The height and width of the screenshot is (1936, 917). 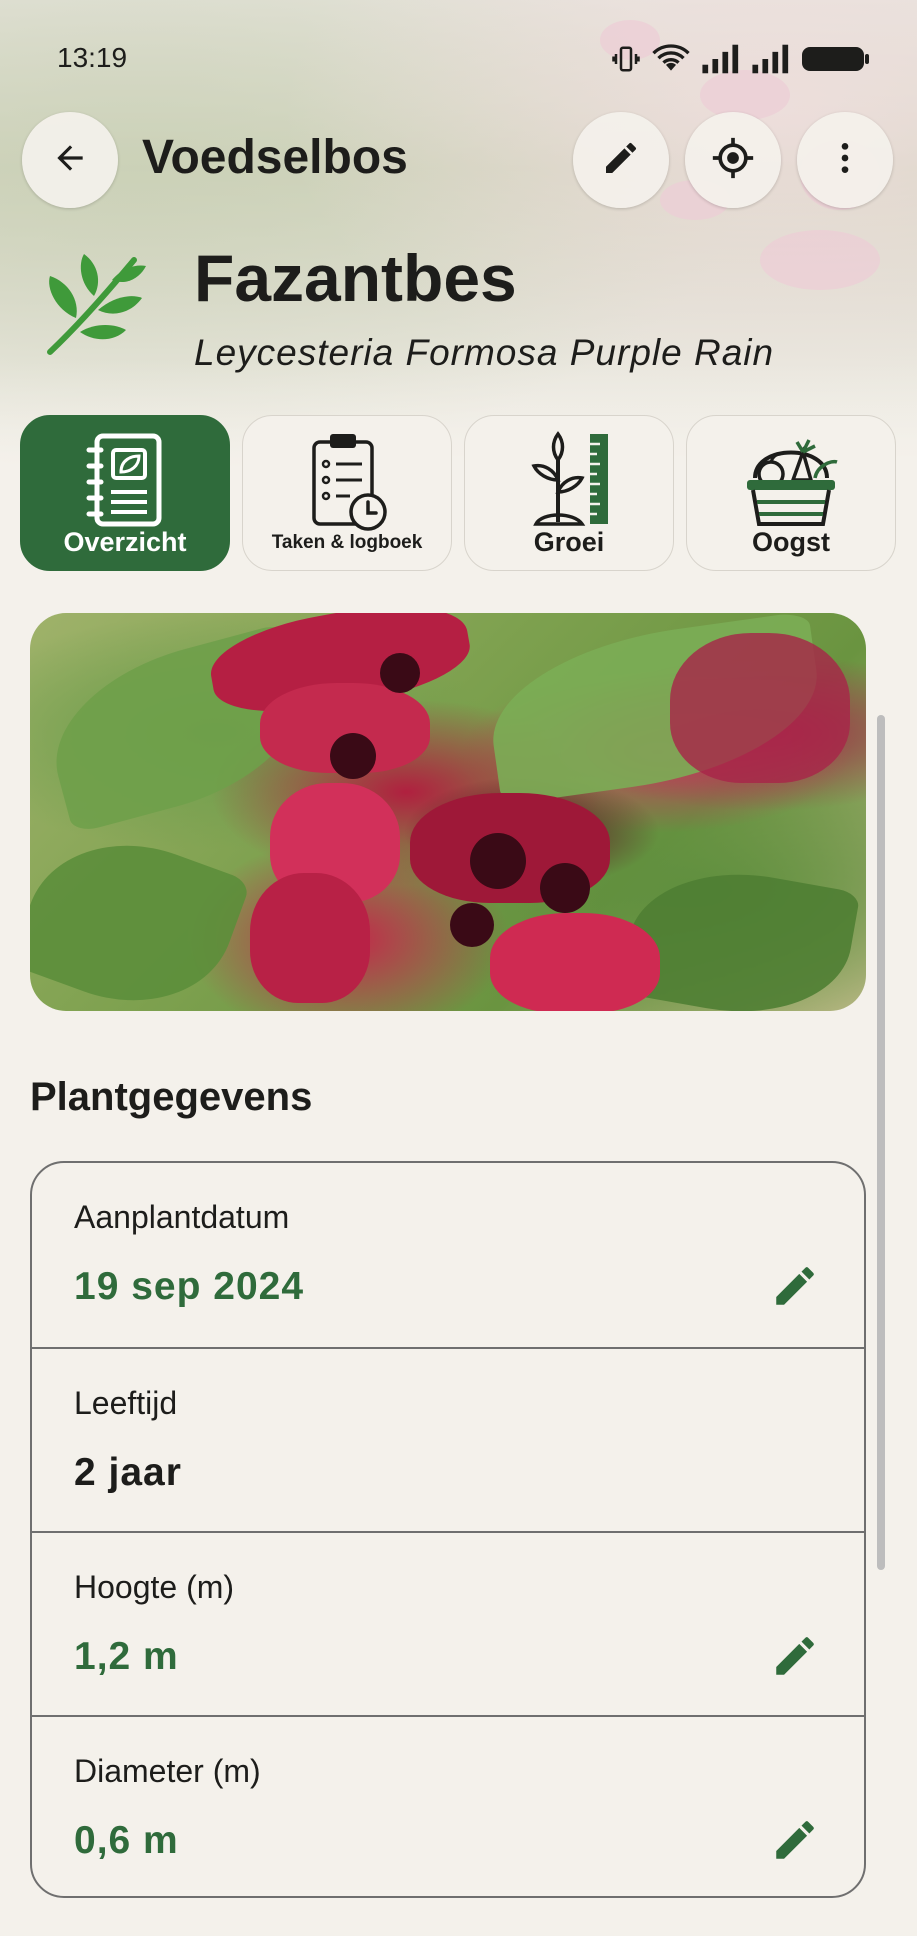 What do you see at coordinates (128, 1472) in the screenshot?
I see `detail-value: 2 jaar` at bounding box center [128, 1472].